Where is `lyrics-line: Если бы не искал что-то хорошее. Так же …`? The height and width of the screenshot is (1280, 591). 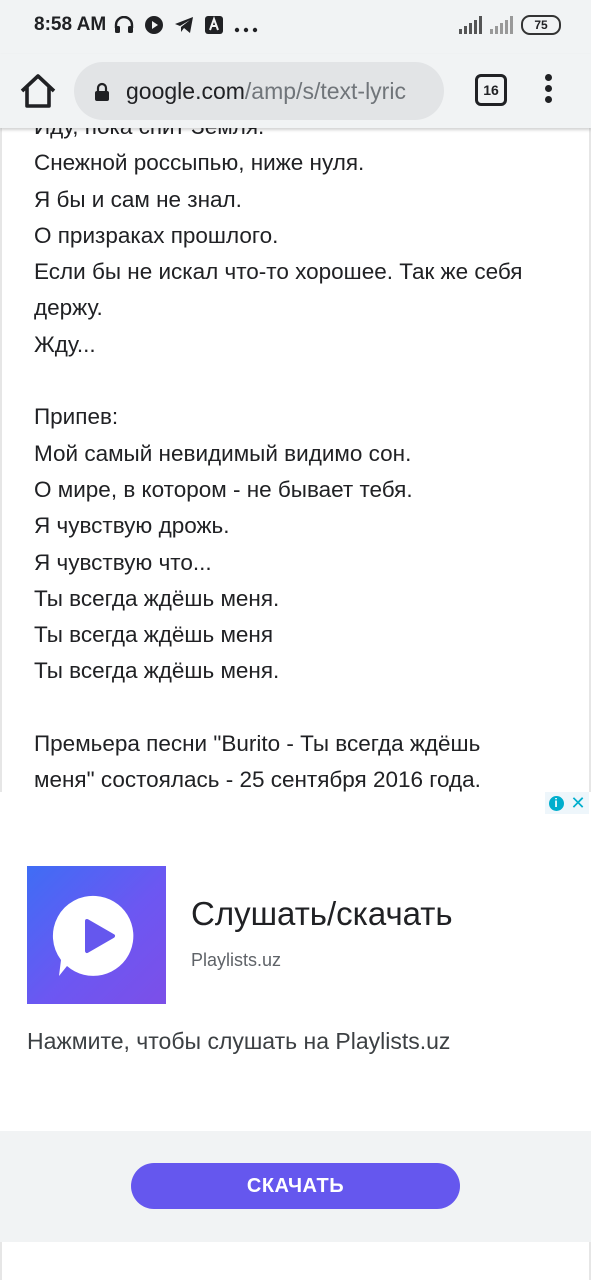
lyrics-line: Если бы не искал что-то хорошее. Так же … is located at coordinates (278, 272).